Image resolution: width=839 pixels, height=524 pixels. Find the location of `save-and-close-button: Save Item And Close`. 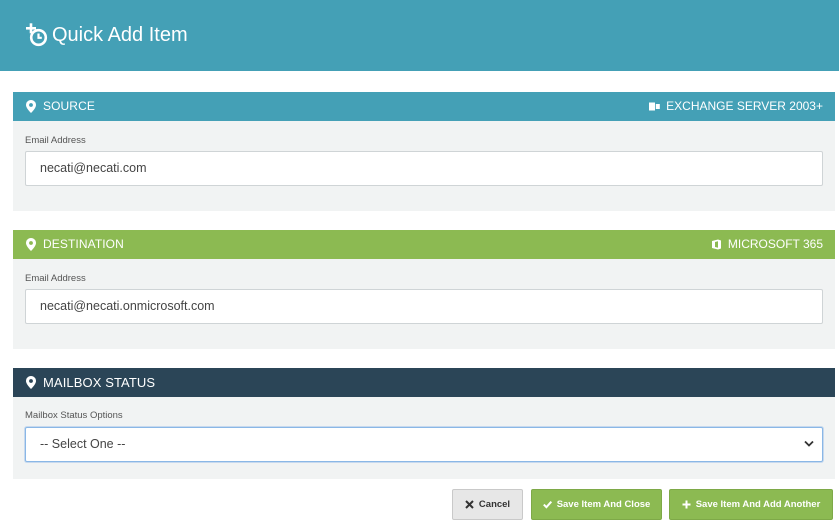

save-and-close-button: Save Item And Close is located at coordinates (596, 504).